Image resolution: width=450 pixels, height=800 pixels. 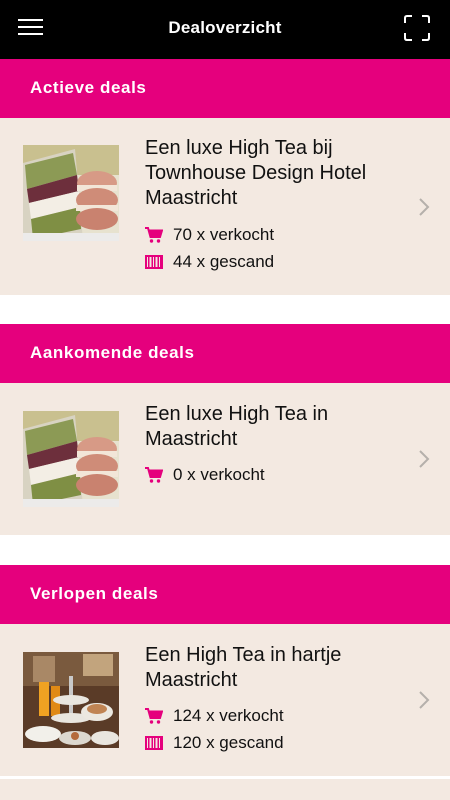 I want to click on section-label: Verlopen deals, so click(x=94, y=593).